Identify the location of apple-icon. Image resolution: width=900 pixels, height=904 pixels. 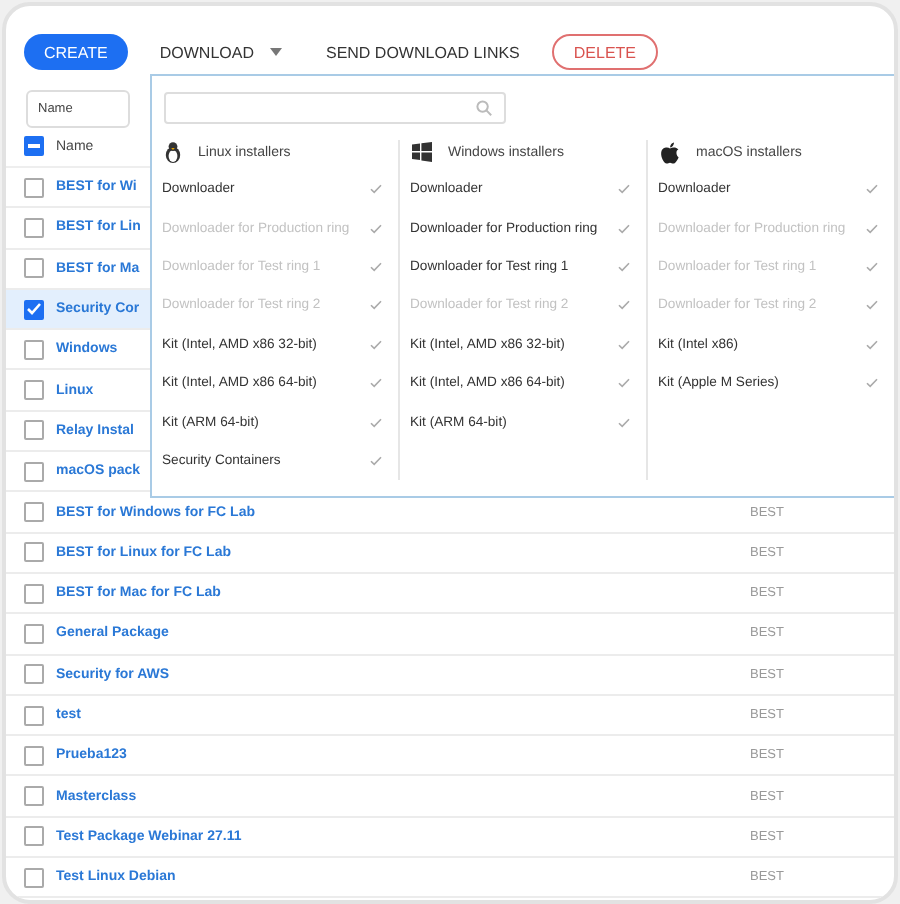
(670, 152).